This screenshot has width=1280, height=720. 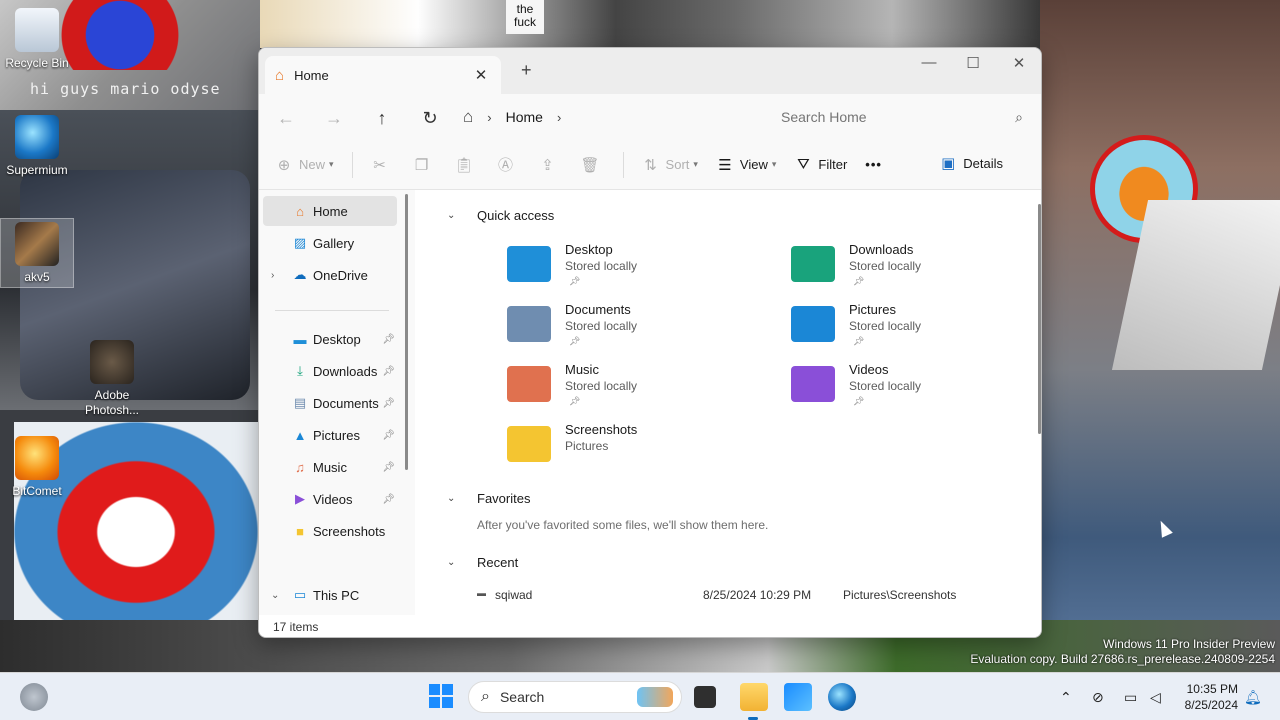 What do you see at coordinates (467, 165) in the screenshot?
I see `paste-button: 📋︎` at bounding box center [467, 165].